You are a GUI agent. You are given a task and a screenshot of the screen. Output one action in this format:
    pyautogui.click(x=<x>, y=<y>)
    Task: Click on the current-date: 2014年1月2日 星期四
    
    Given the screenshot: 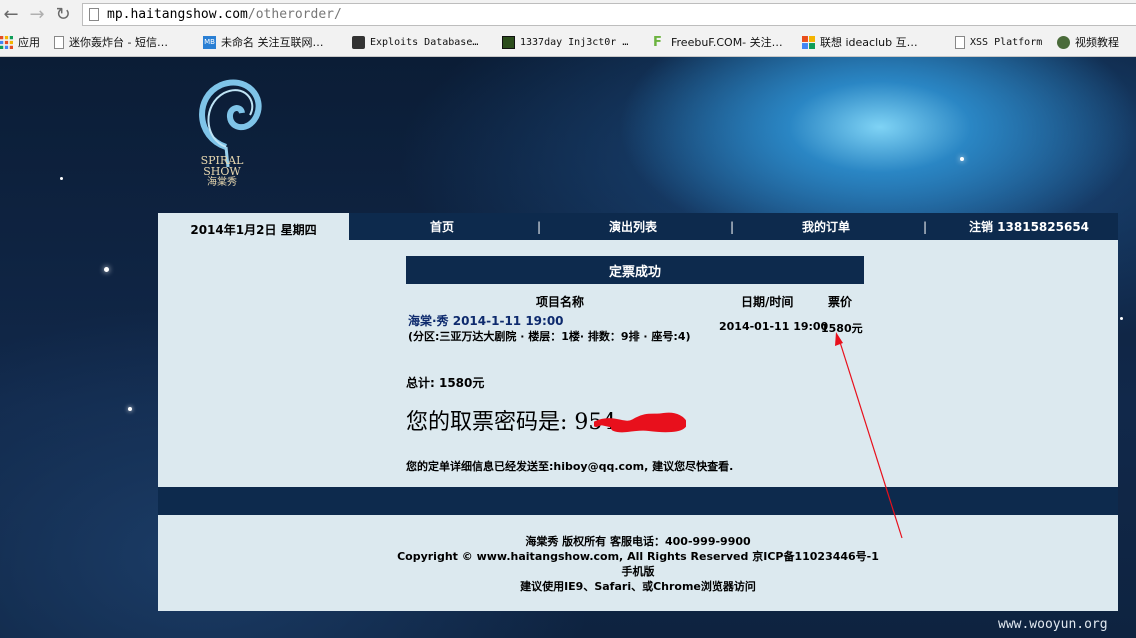 What is the action you would take?
    pyautogui.click(x=253, y=226)
    